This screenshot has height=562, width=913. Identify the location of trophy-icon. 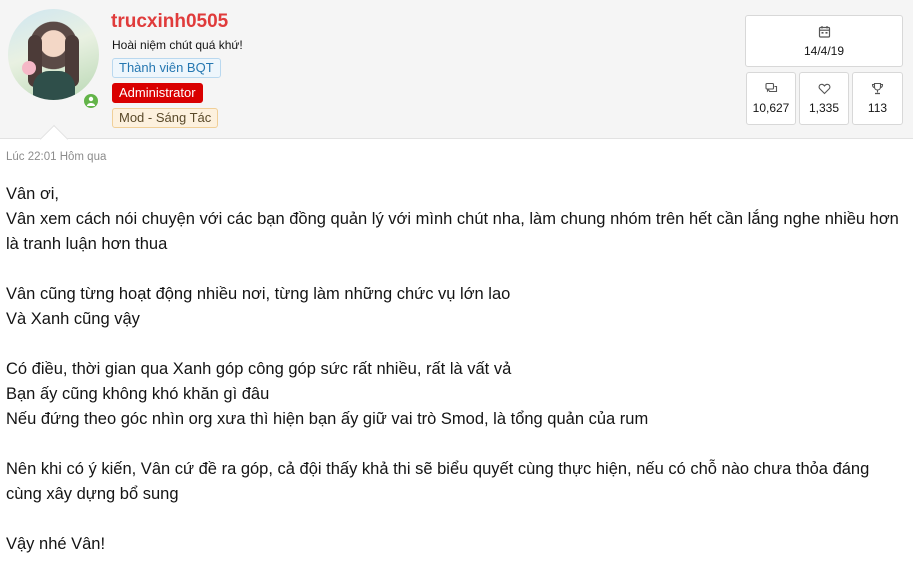
(877, 88).